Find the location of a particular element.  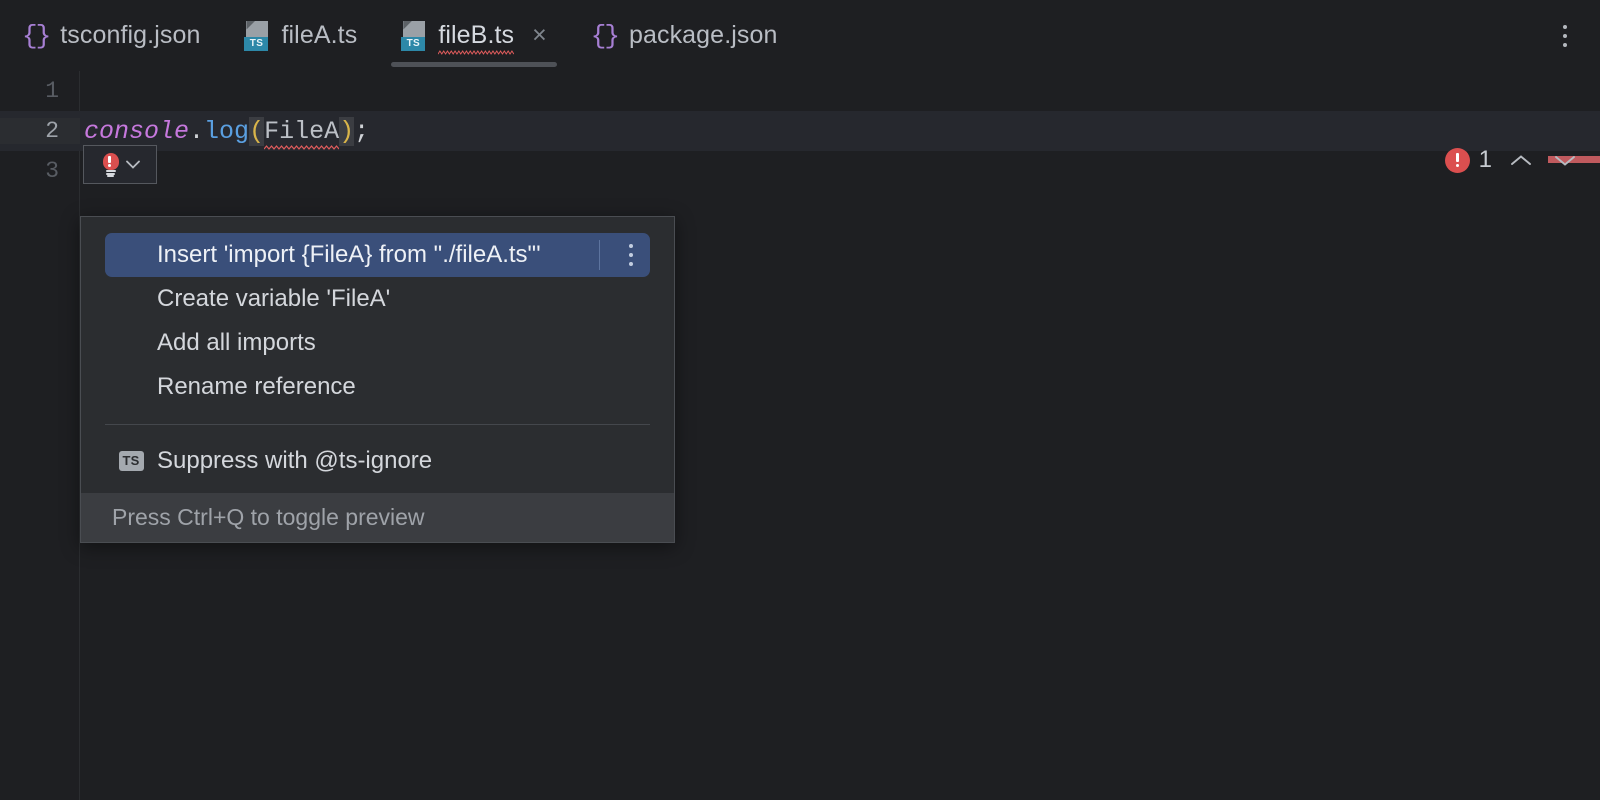

more-options-icon is located at coordinates (1565, 36).